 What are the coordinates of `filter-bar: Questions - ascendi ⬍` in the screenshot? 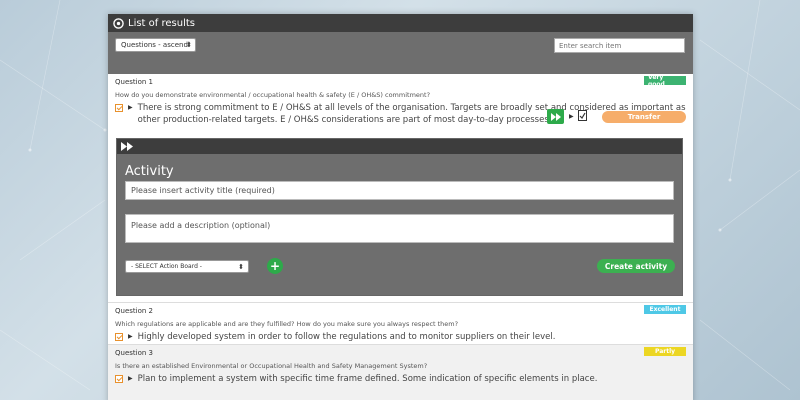 It's located at (400, 53).